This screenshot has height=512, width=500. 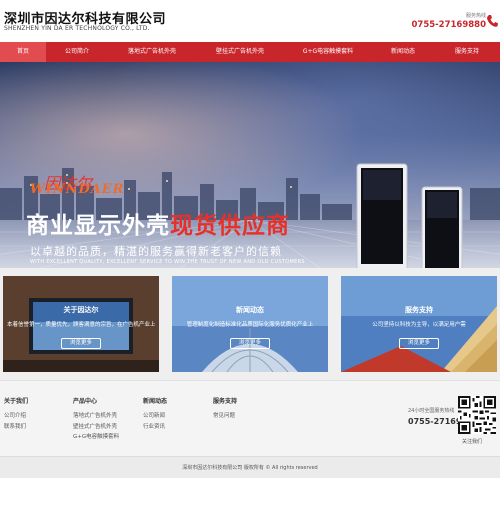 I want to click on nav-touch-kits: G+G电容触摸套料, so click(x=328, y=52).